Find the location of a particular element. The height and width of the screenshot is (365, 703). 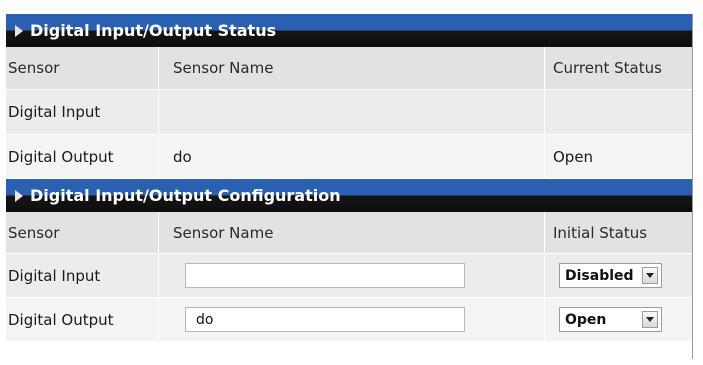

config-section-header: Digital Input/Output Configuration is located at coordinates (349, 195).